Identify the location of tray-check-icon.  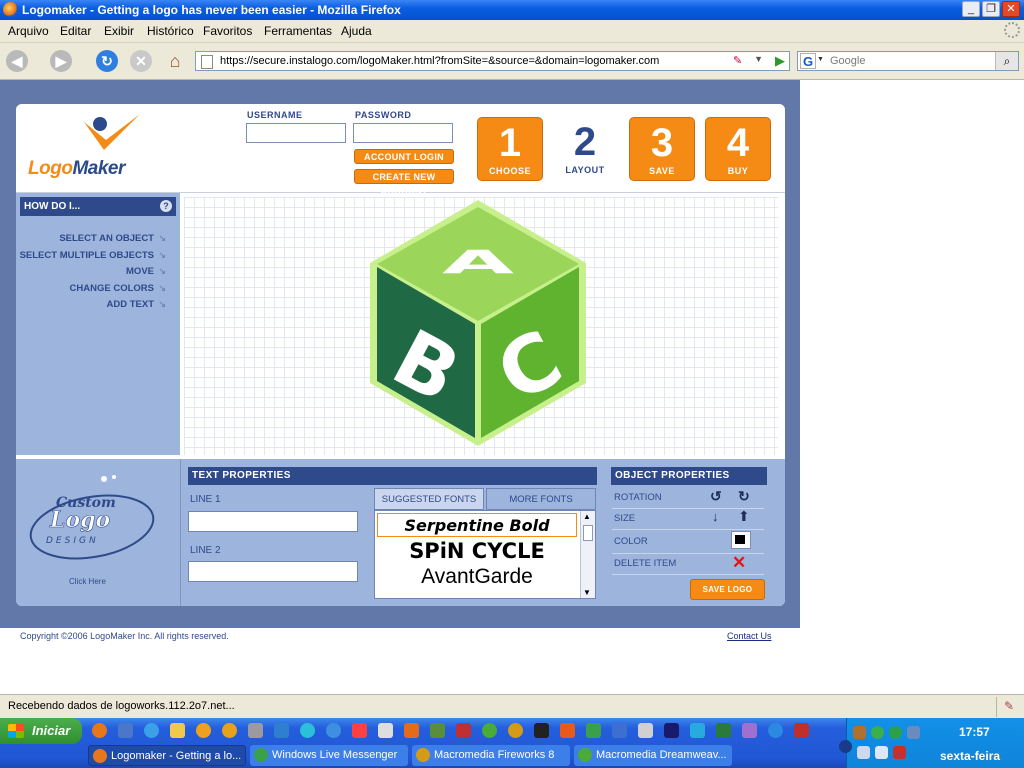
(877, 732).